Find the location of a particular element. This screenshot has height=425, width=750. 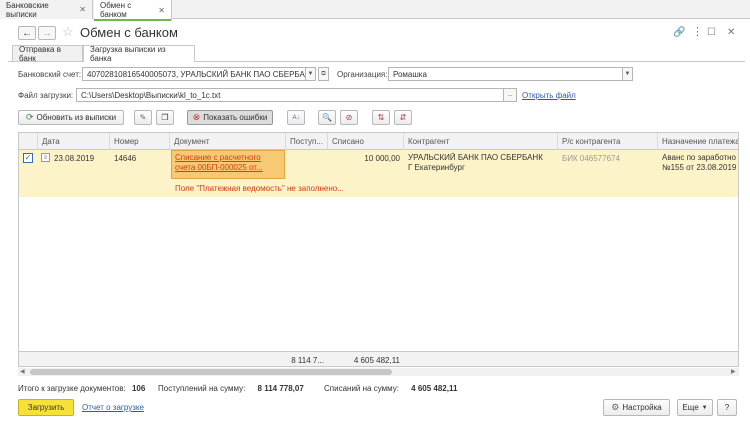

load-button: Загрузить is located at coordinates (46, 407).